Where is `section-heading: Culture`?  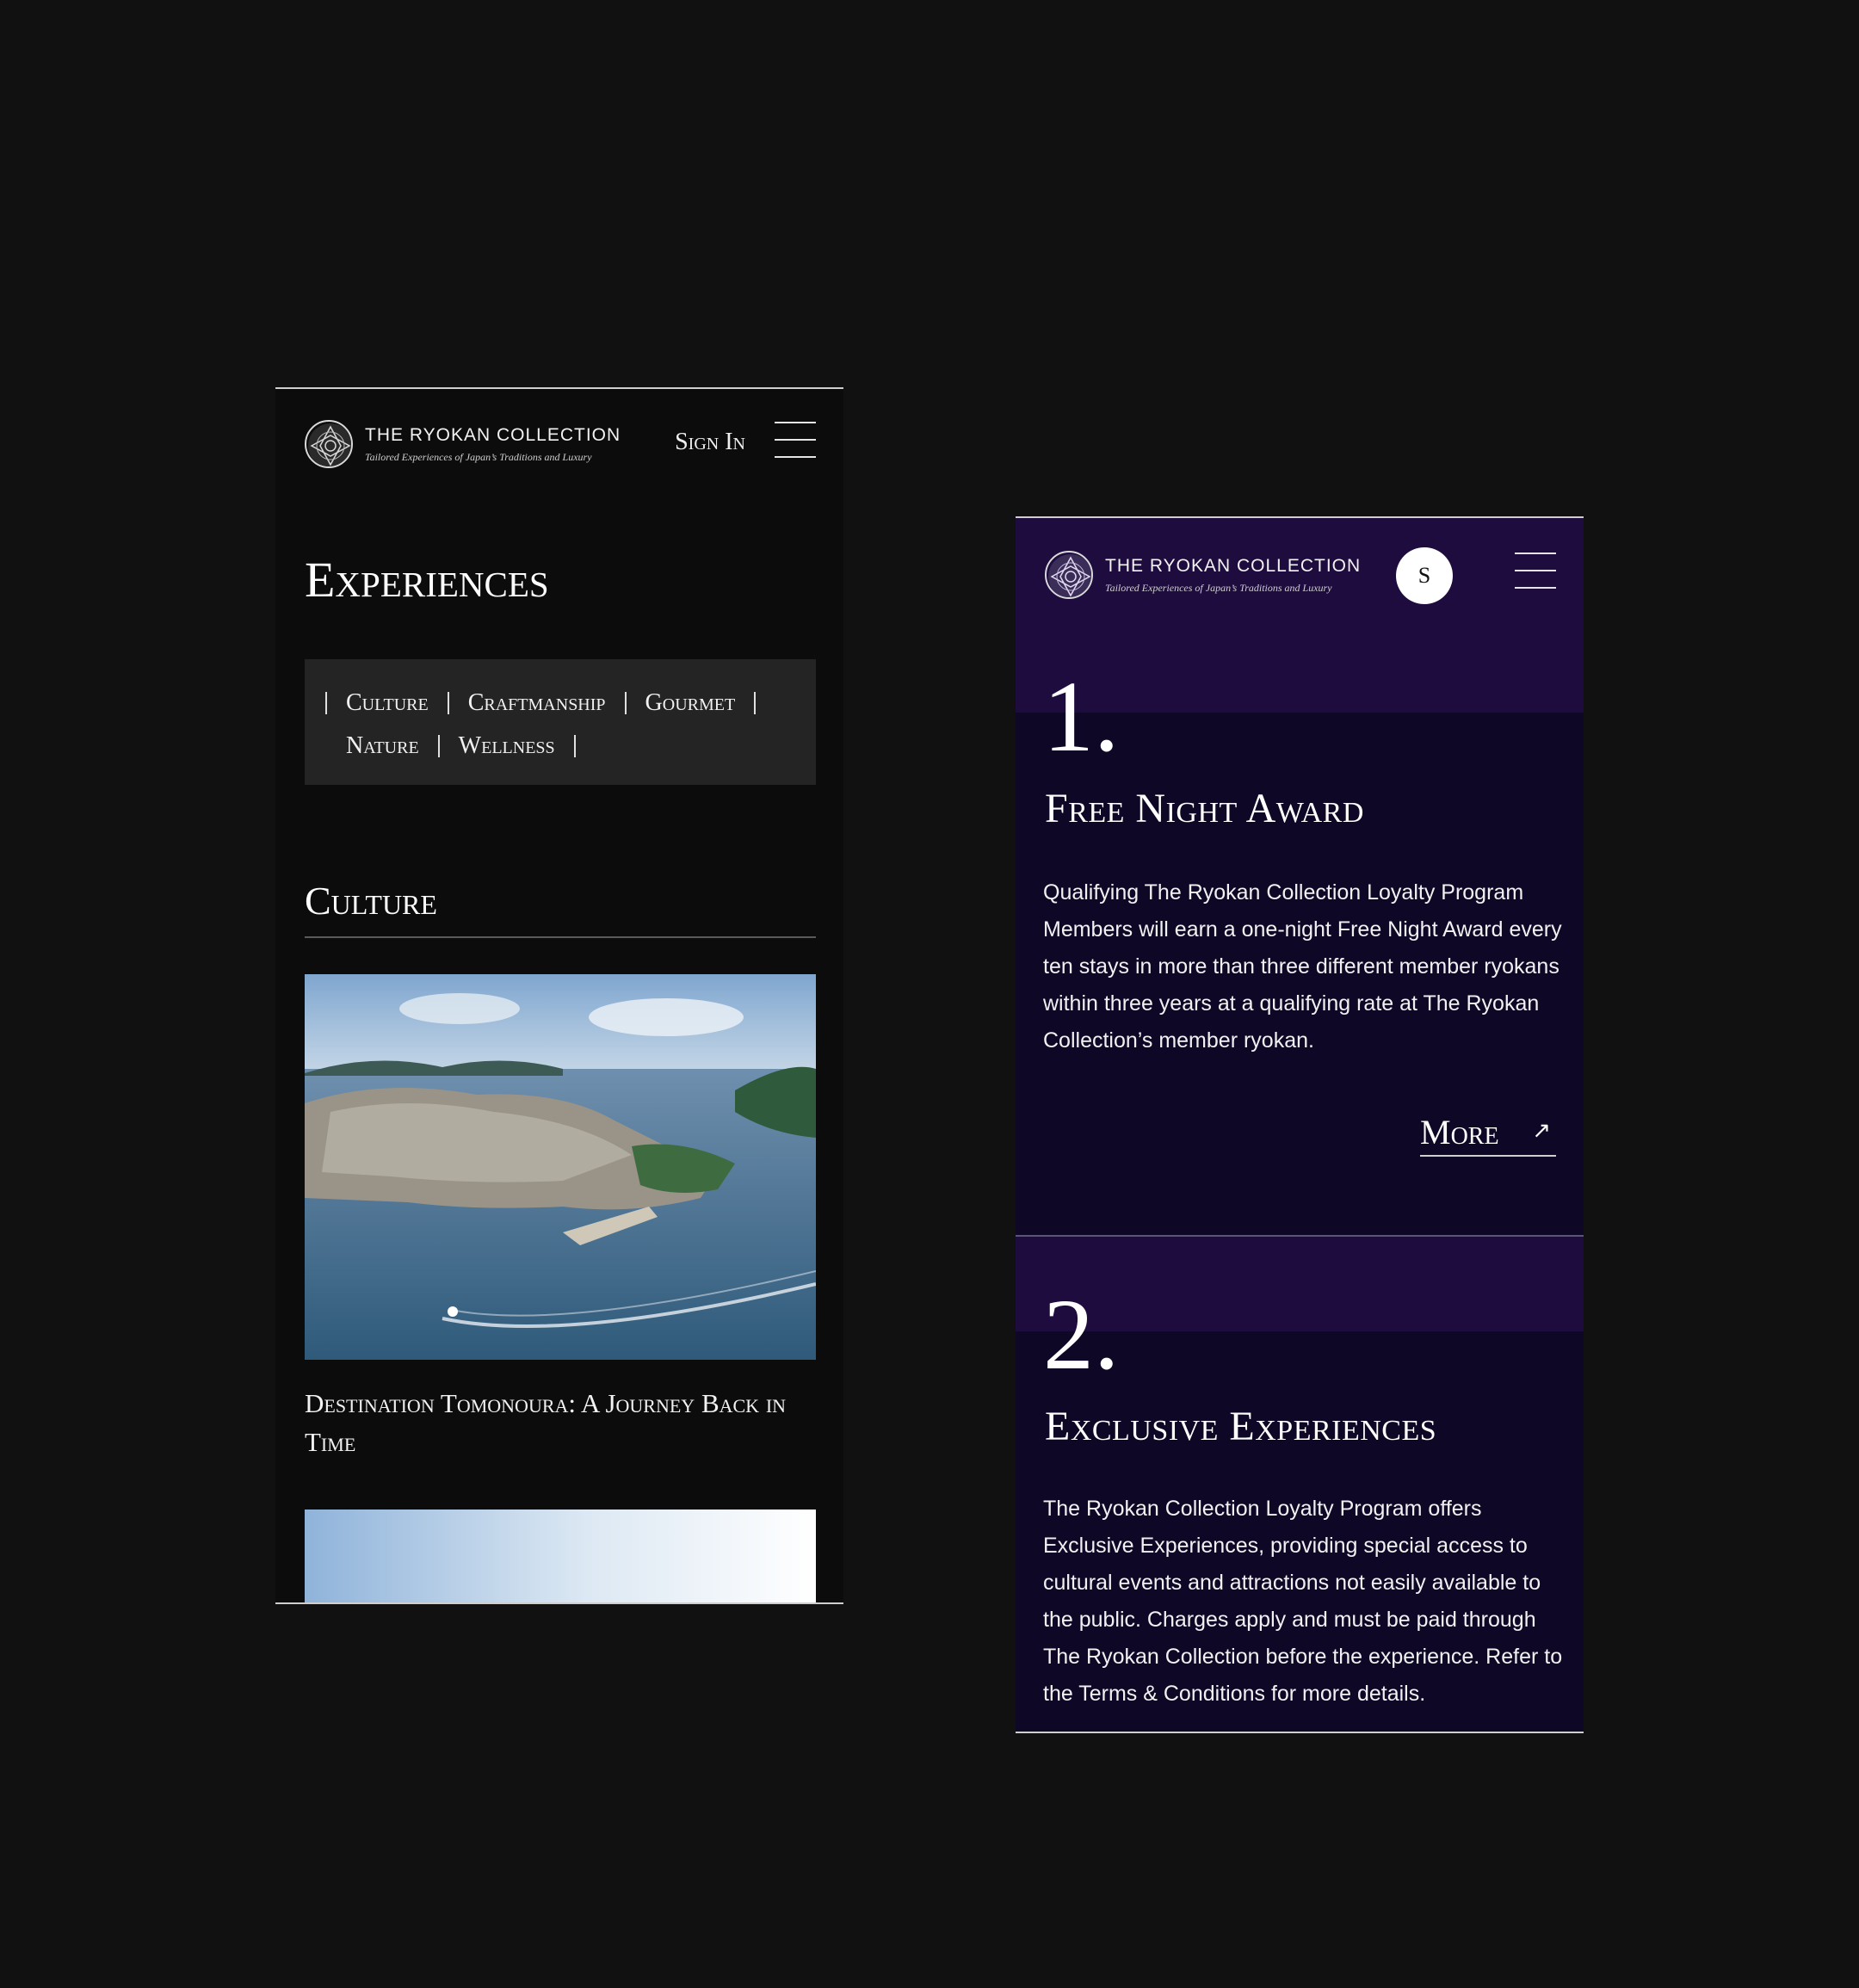 section-heading: Culture is located at coordinates (371, 901).